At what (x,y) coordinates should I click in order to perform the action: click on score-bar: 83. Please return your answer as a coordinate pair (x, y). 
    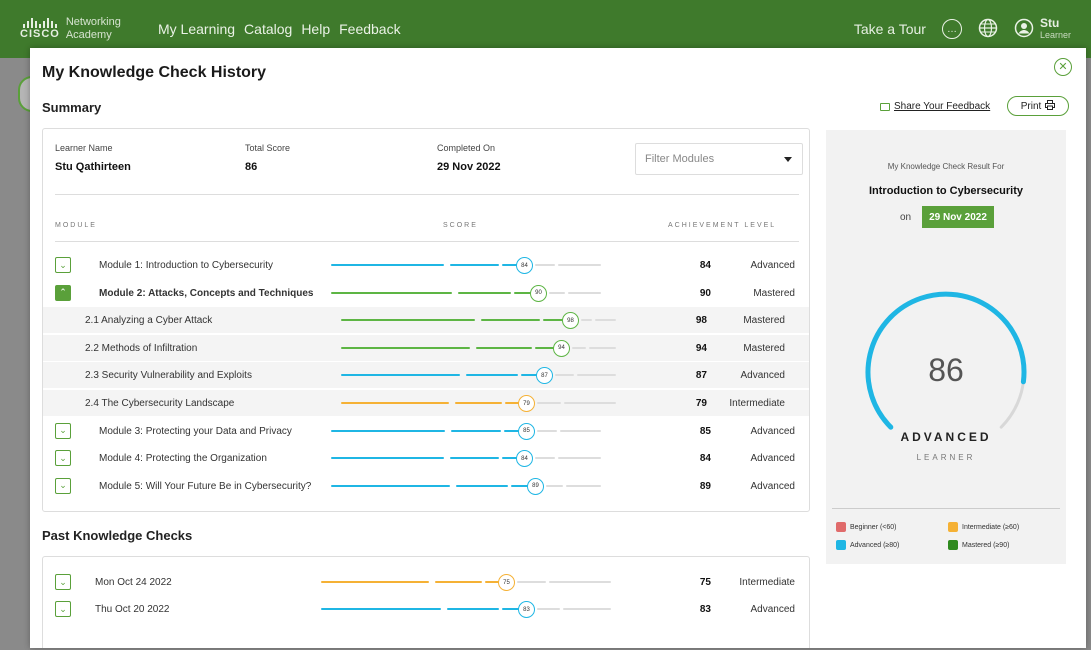
    Looking at the image, I should click on (466, 609).